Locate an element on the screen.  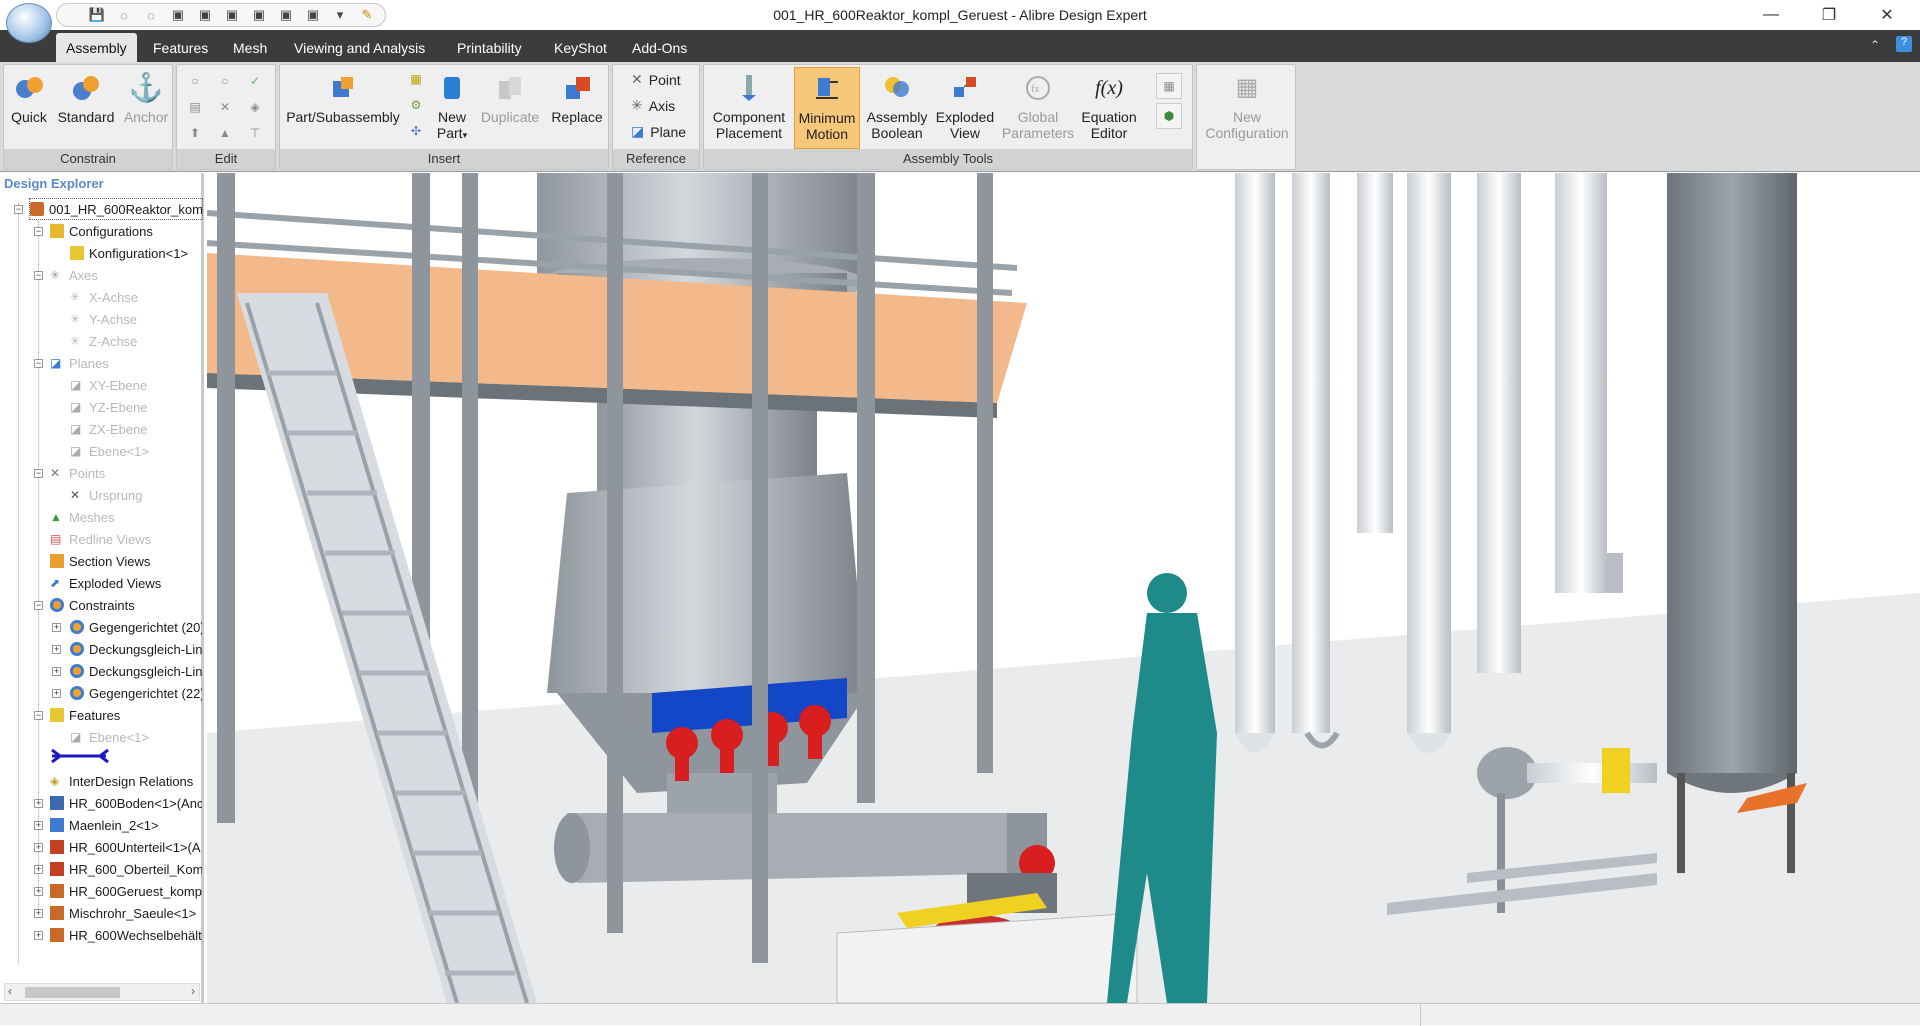
tree-xy-ebene: ◪ XY-Ebene is located at coordinates (108, 385).